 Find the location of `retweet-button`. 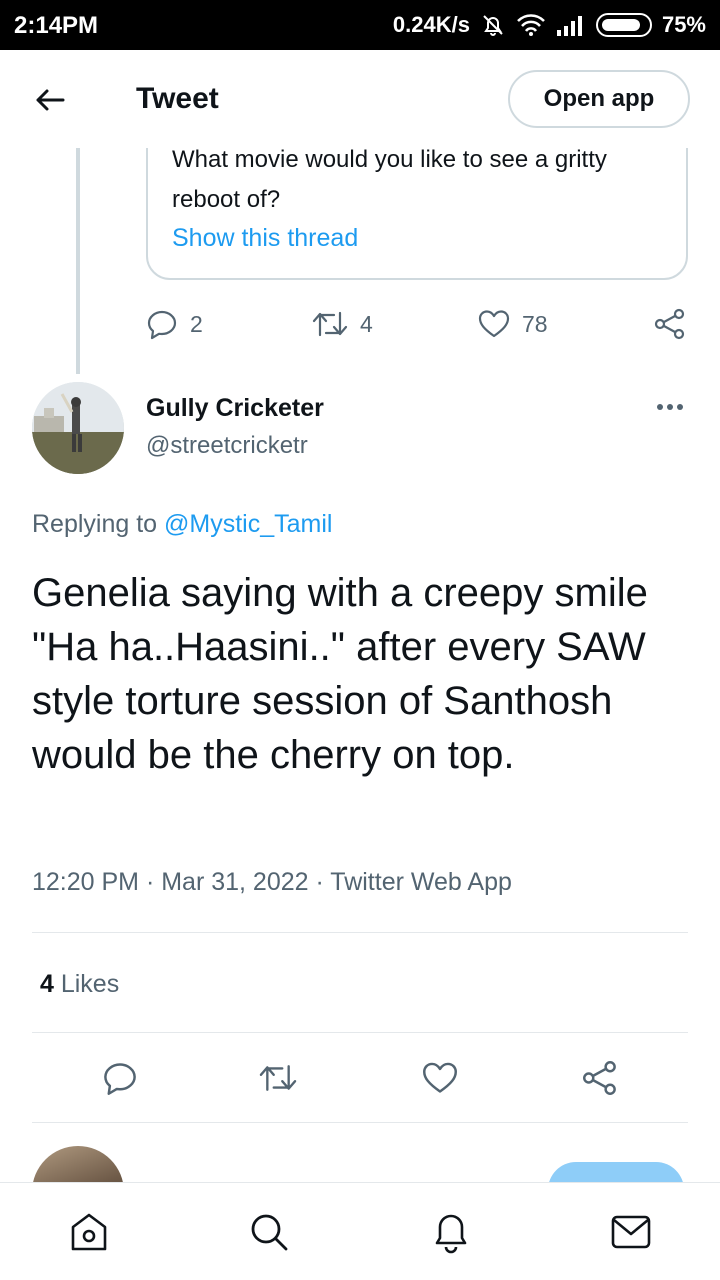

retweet-button is located at coordinates (278, 1078).